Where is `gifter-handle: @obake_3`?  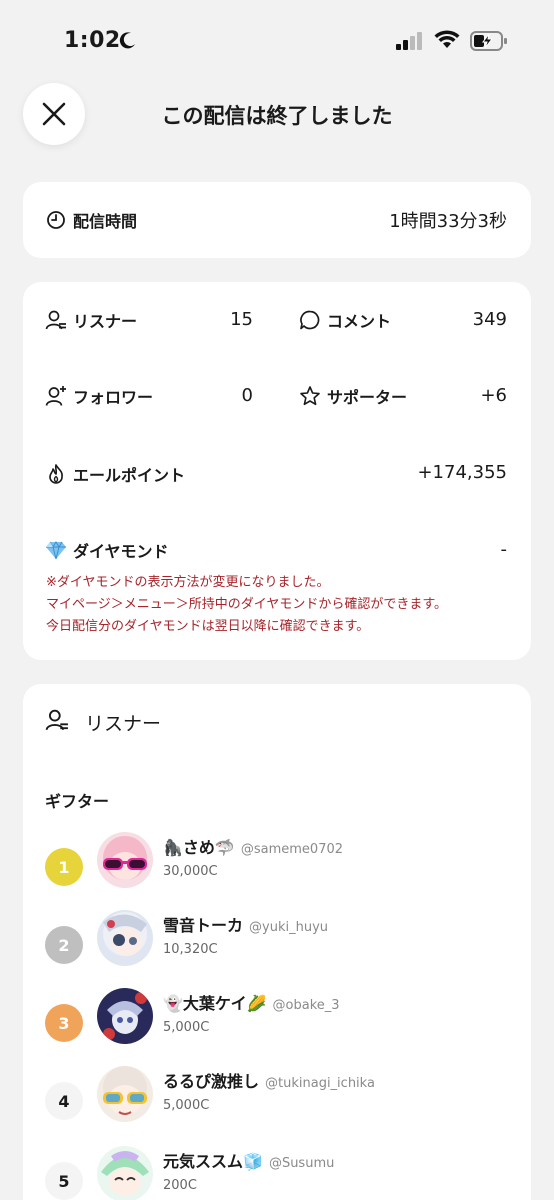 gifter-handle: @obake_3 is located at coordinates (306, 1005).